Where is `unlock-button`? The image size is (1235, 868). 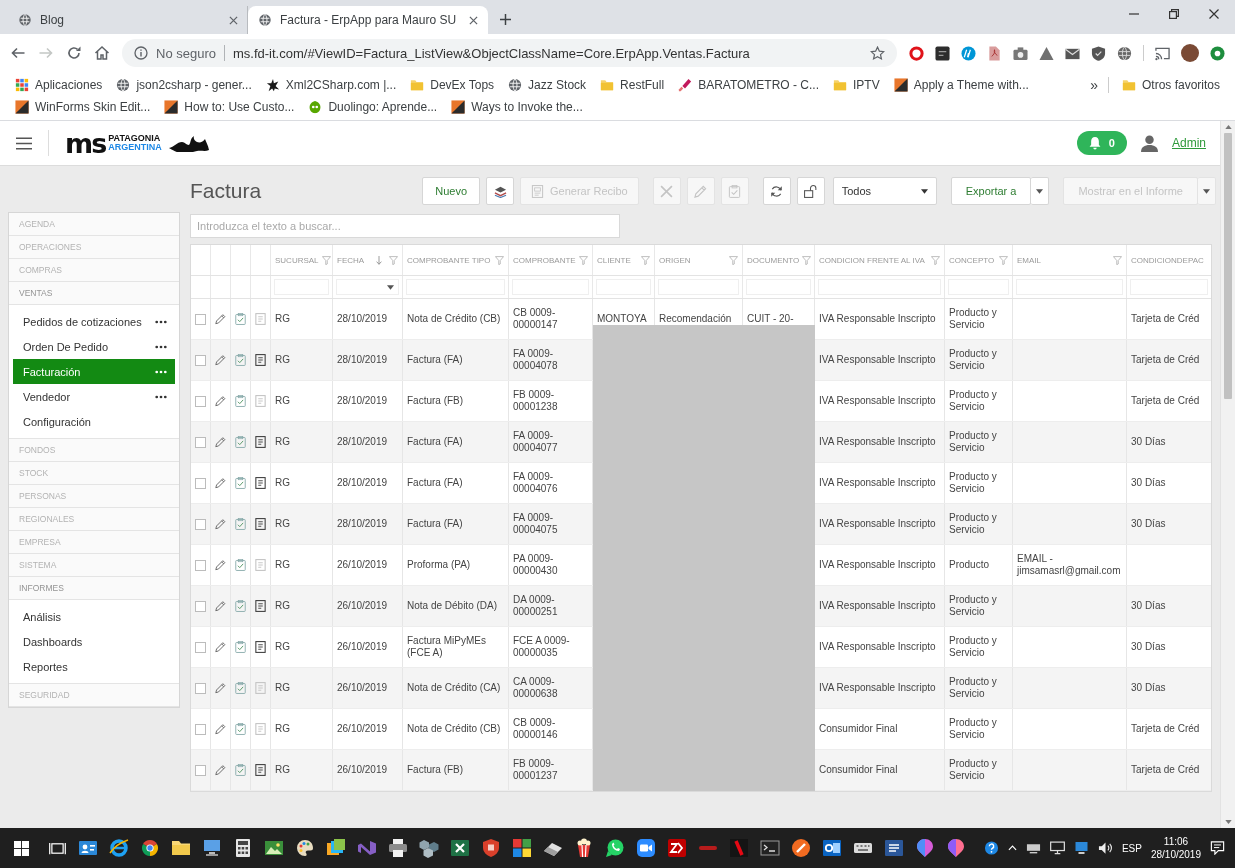
unlock-button is located at coordinates (810, 191).